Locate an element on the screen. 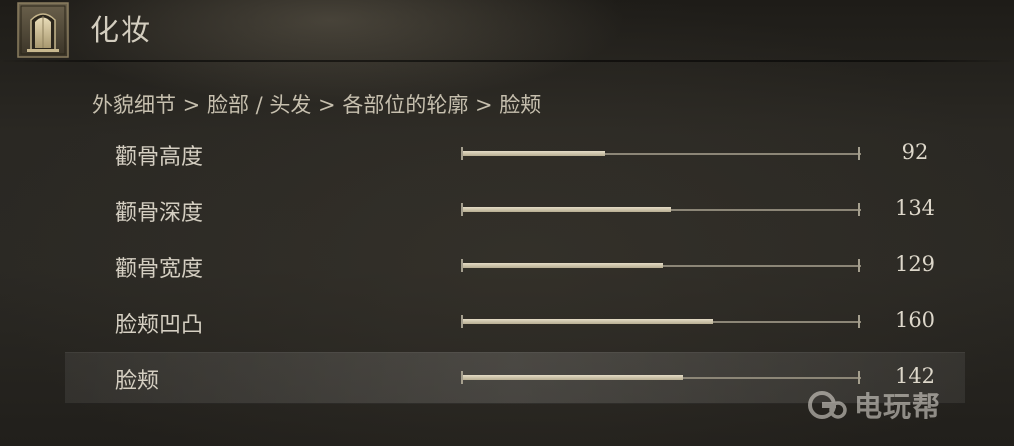 This screenshot has width=1014, height=446. slider-row-cheekbone-height: 颧骨高度 92 is located at coordinates (515, 154).